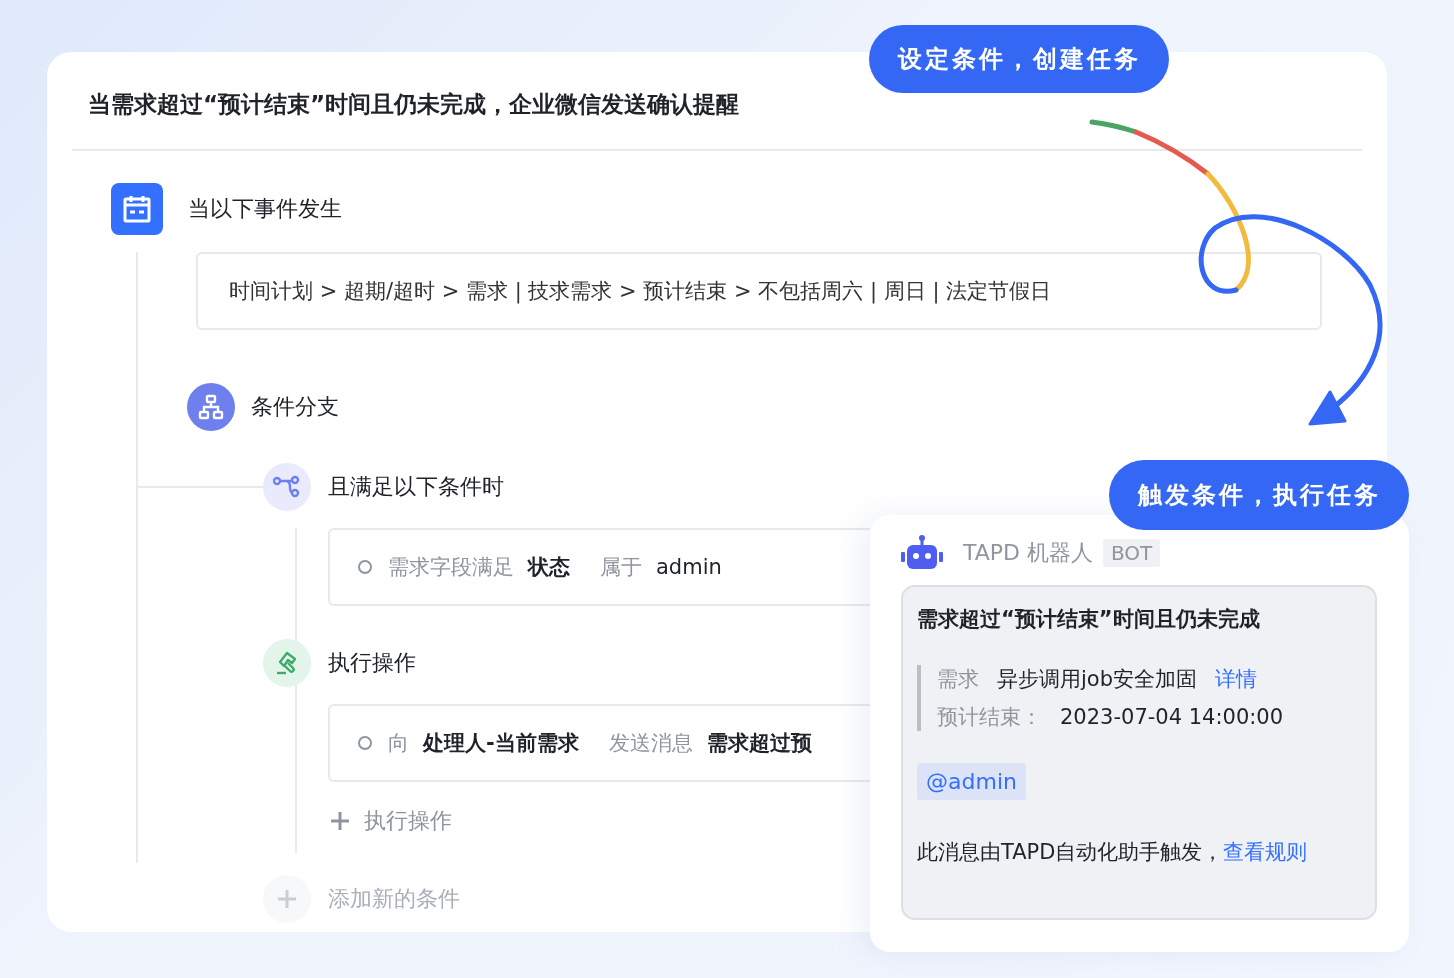  I want to click on mention-tag: @admin, so click(971, 781).